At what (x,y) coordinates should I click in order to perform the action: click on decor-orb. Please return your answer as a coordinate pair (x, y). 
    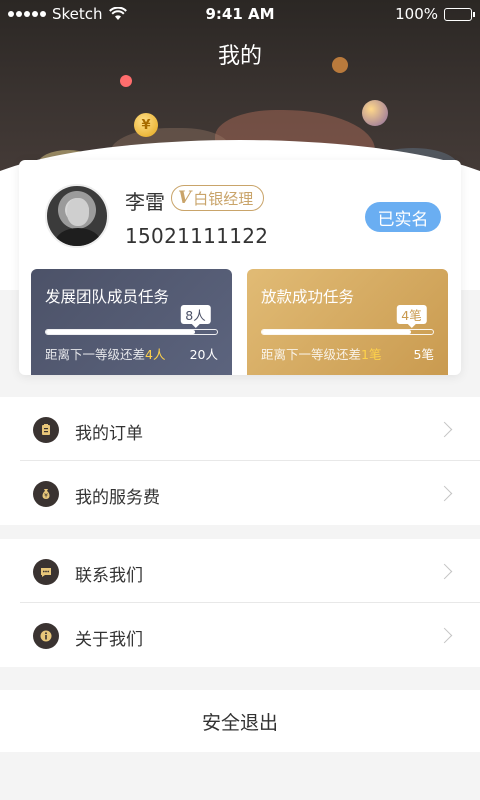
    Looking at the image, I should click on (375, 113).